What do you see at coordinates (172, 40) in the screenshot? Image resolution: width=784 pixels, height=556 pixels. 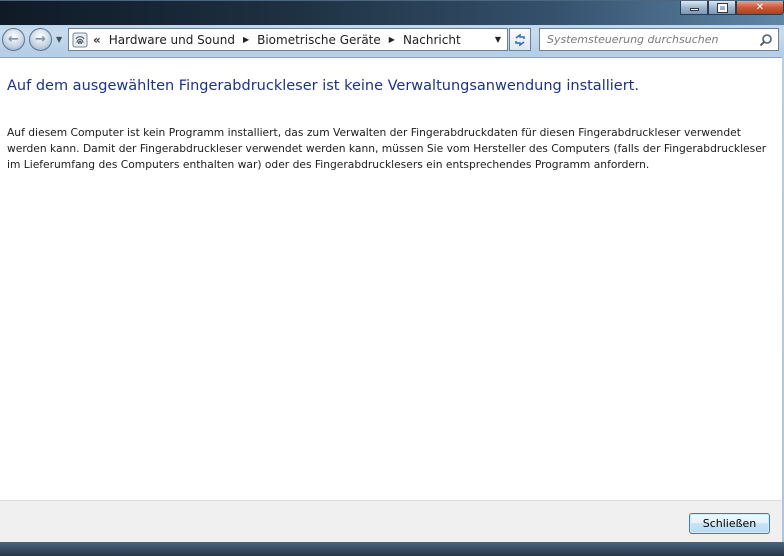 I see `breadcrumb-hardware-und-sound: Hardware und Sound` at bounding box center [172, 40].